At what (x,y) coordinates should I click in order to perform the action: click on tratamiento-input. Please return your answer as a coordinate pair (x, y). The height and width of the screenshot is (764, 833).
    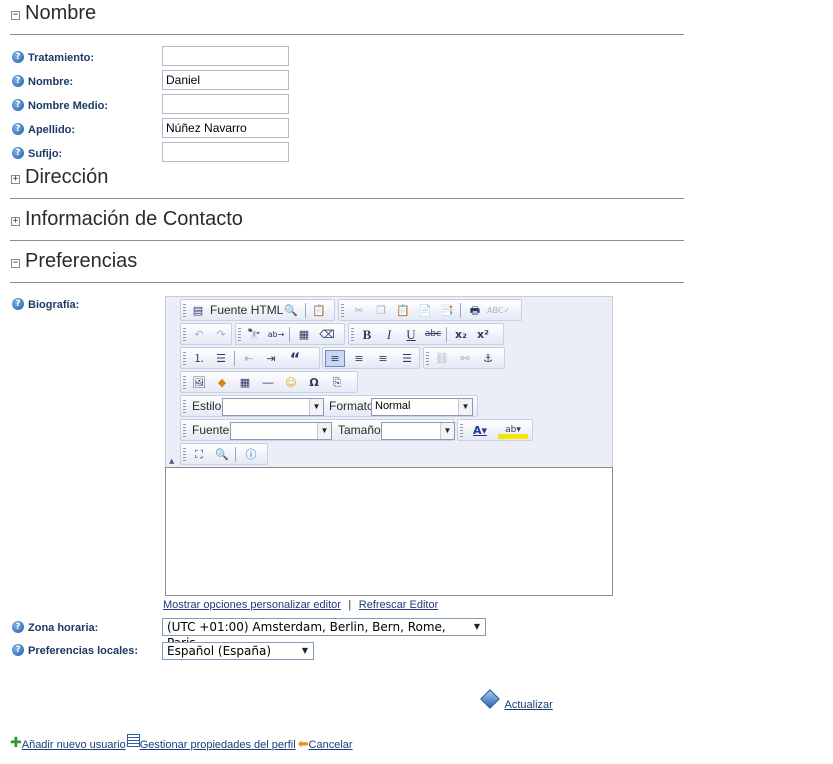
    Looking at the image, I should click on (225, 56).